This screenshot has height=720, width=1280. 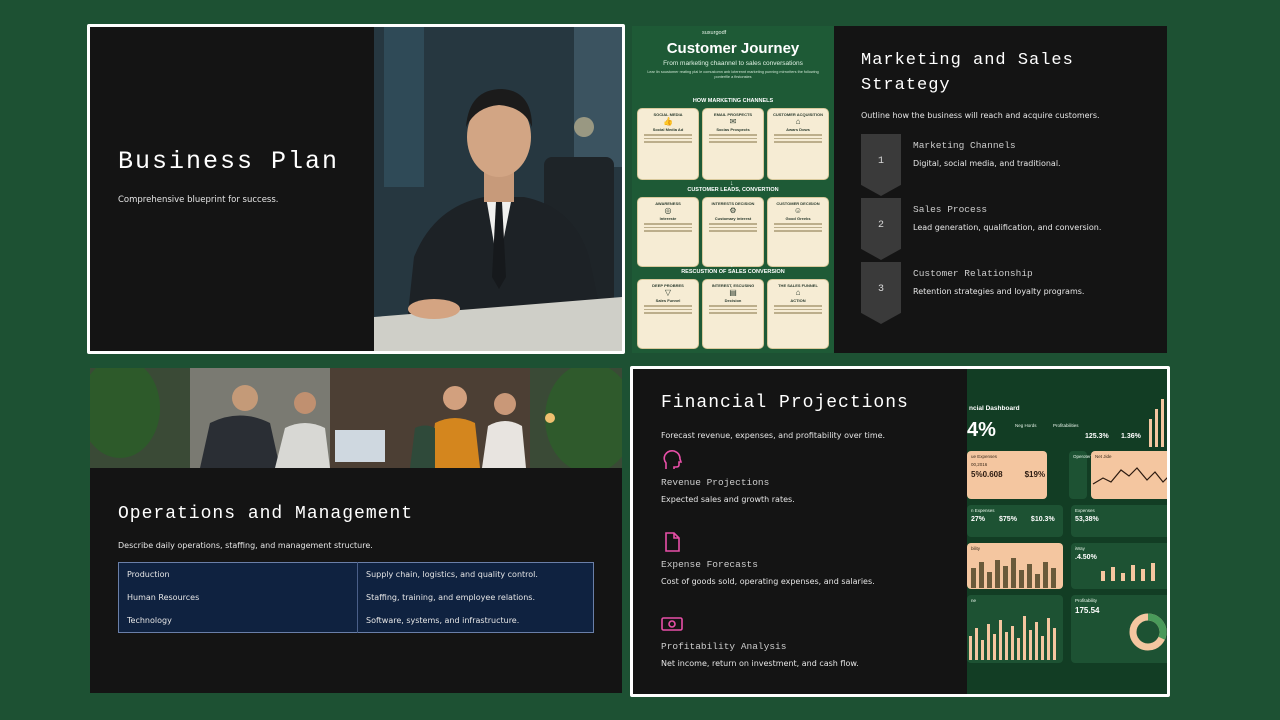 I want to click on head-icon, so click(x=673, y=459).